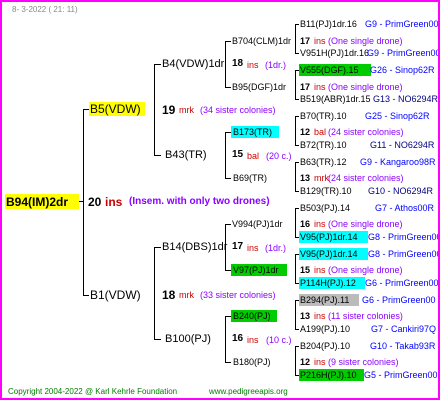 This screenshot has width=440, height=400. What do you see at coordinates (326, 191) in the screenshot?
I see `gen4-queen: B129(TR).10` at bounding box center [326, 191].